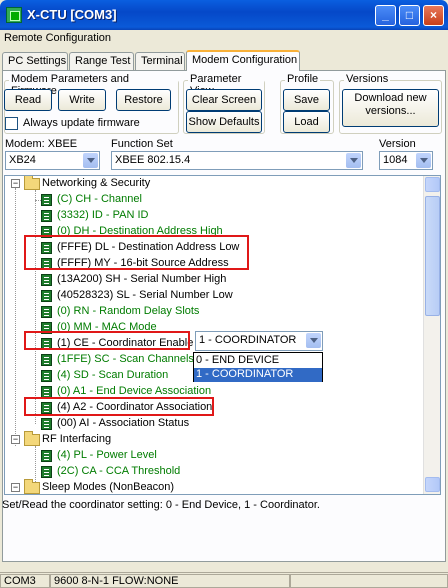  I want to click on coordinator-enable-select: 1 - COORDINATOR, so click(259, 341).